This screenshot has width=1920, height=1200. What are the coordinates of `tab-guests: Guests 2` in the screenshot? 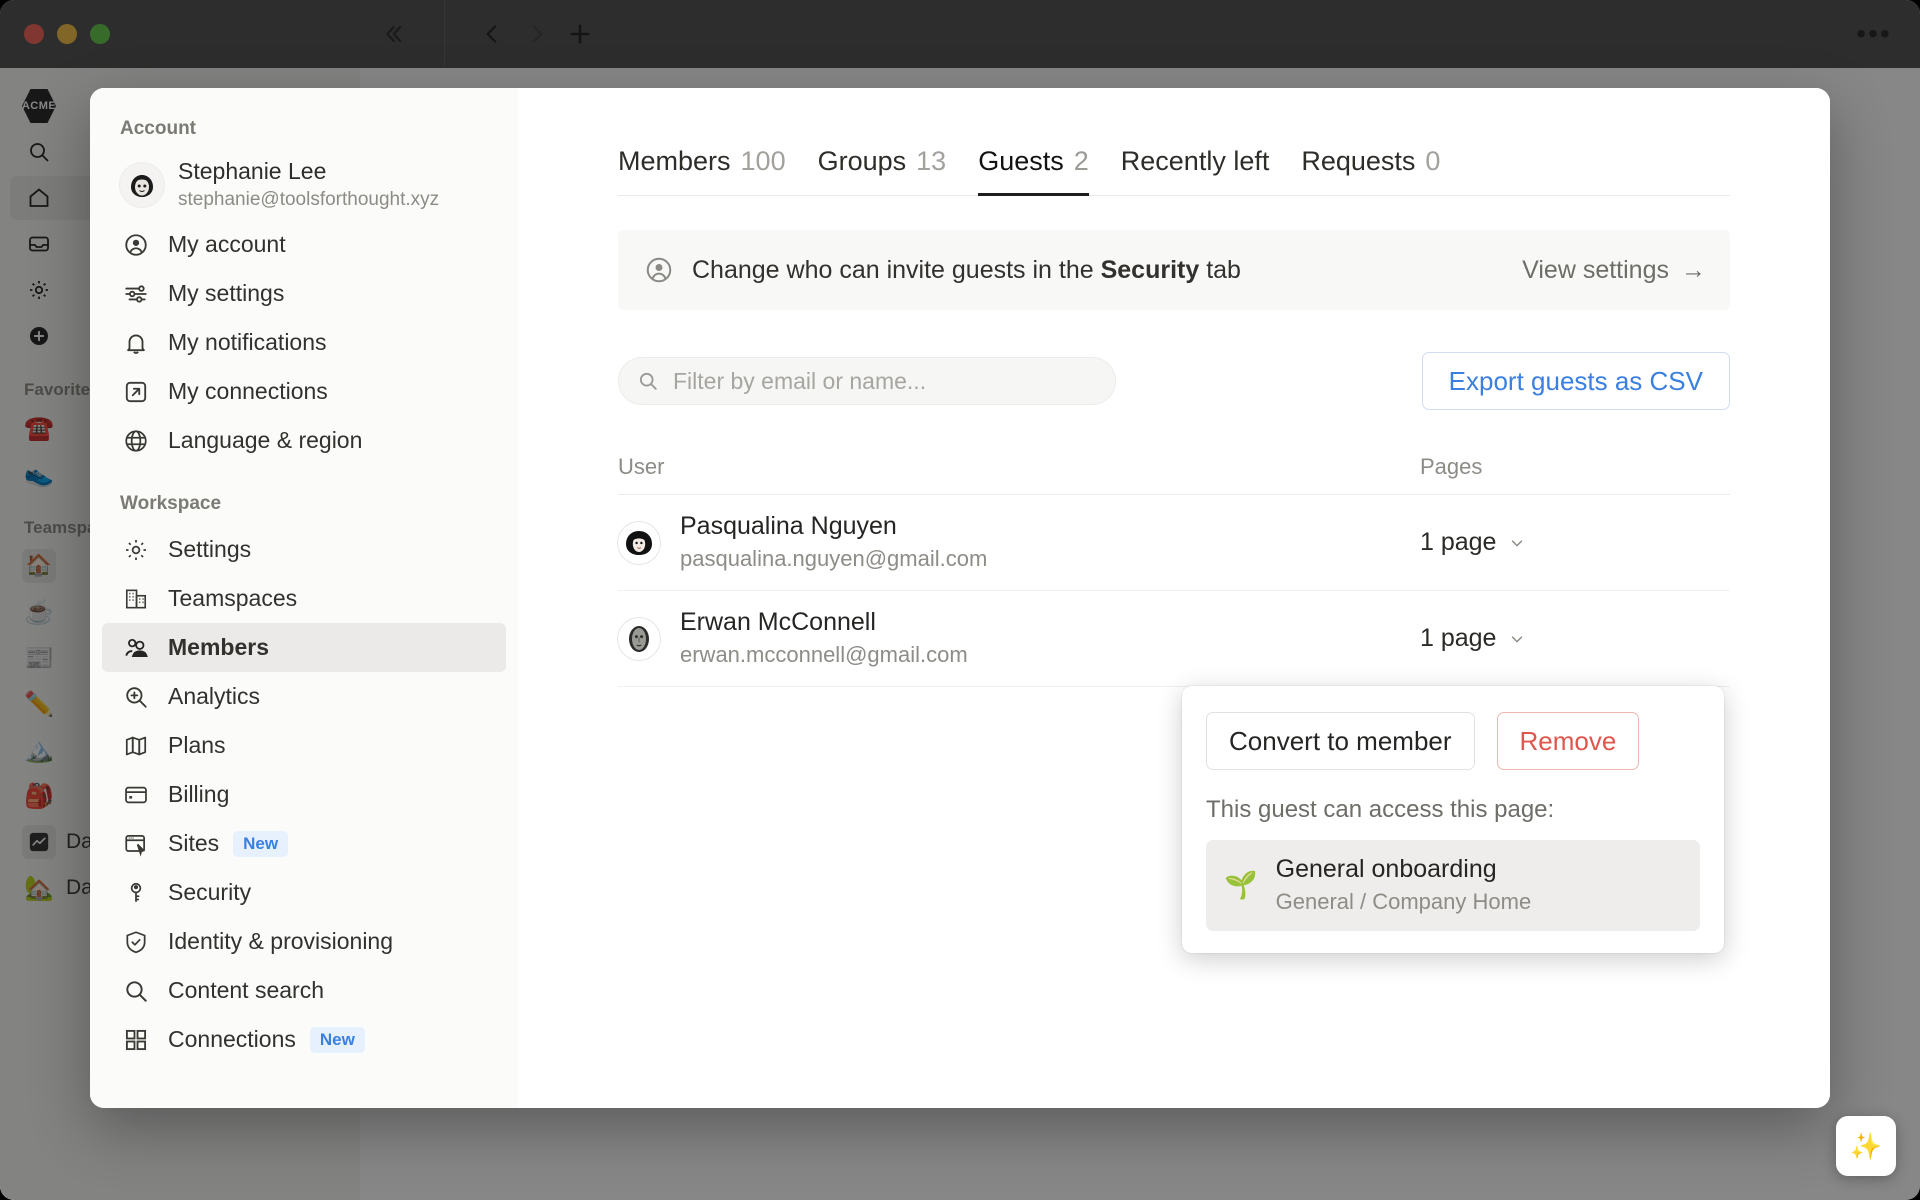 It's located at (1033, 171).